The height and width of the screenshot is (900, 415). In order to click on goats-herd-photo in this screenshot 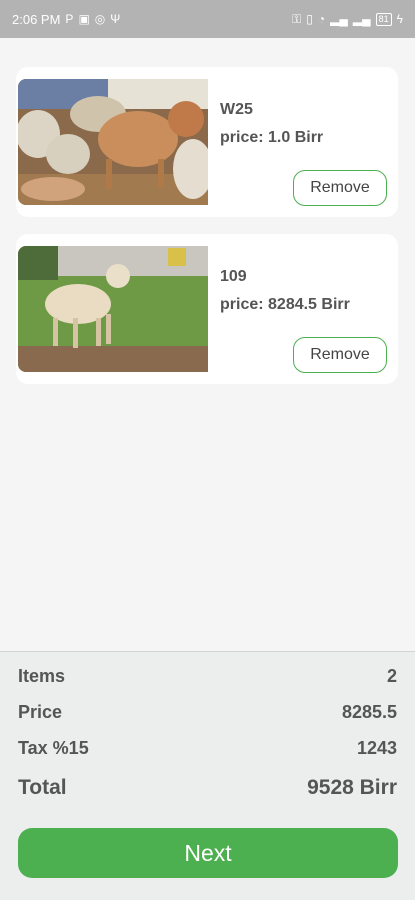, I will do `click(113, 142)`.